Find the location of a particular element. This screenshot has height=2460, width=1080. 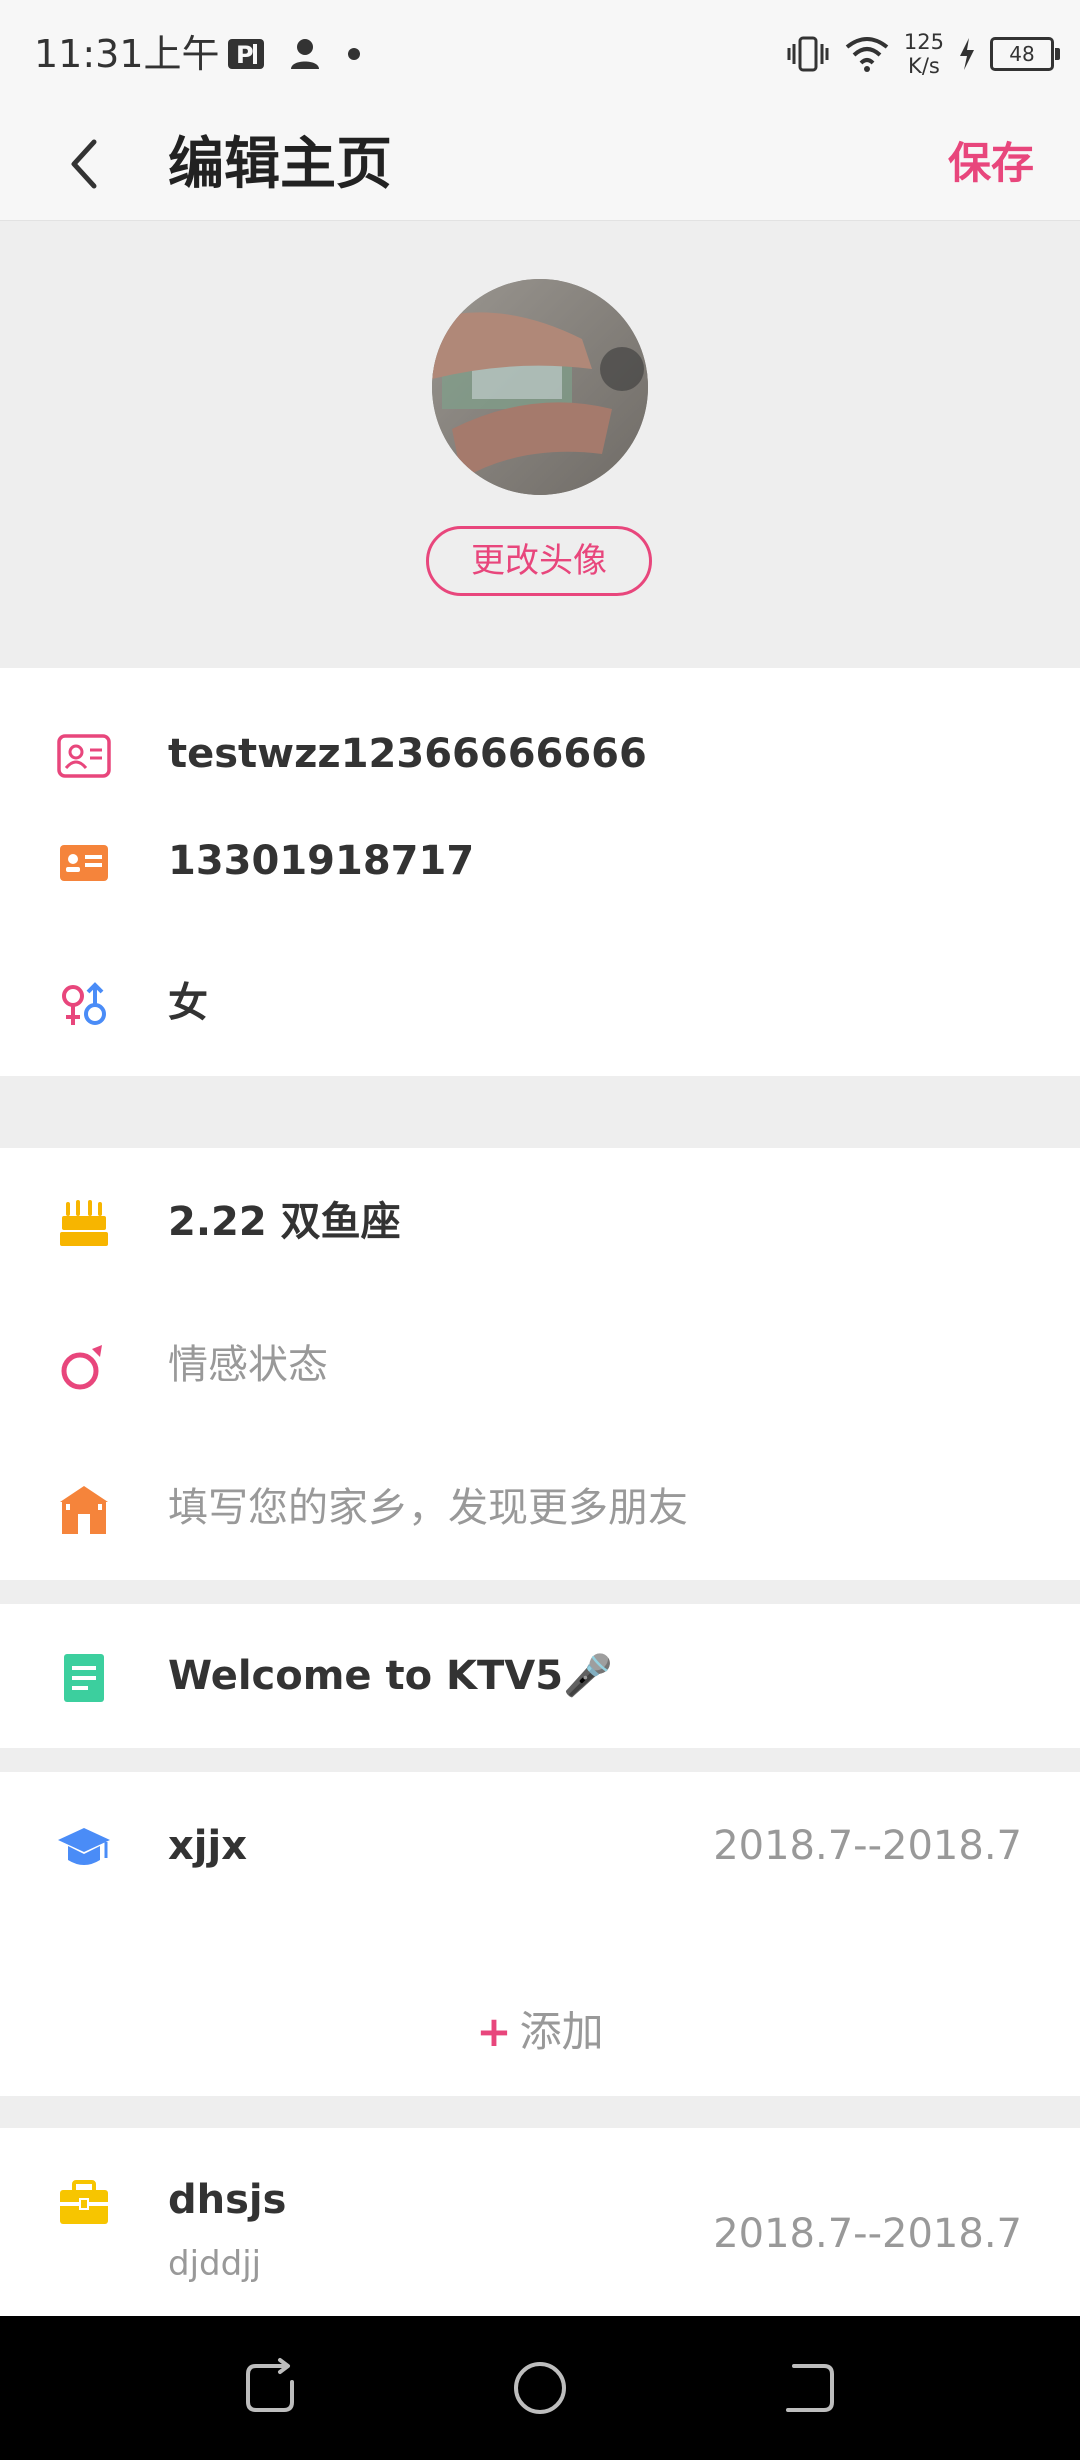

education-period: 2018.7--2018.7 is located at coordinates (867, 1846).